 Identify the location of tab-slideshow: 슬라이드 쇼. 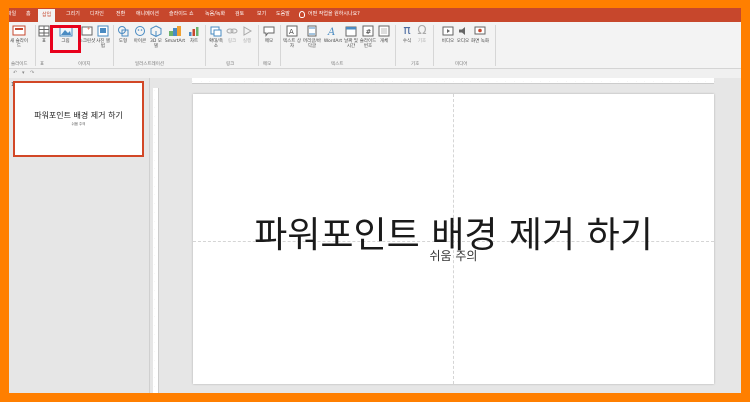
(181, 13).